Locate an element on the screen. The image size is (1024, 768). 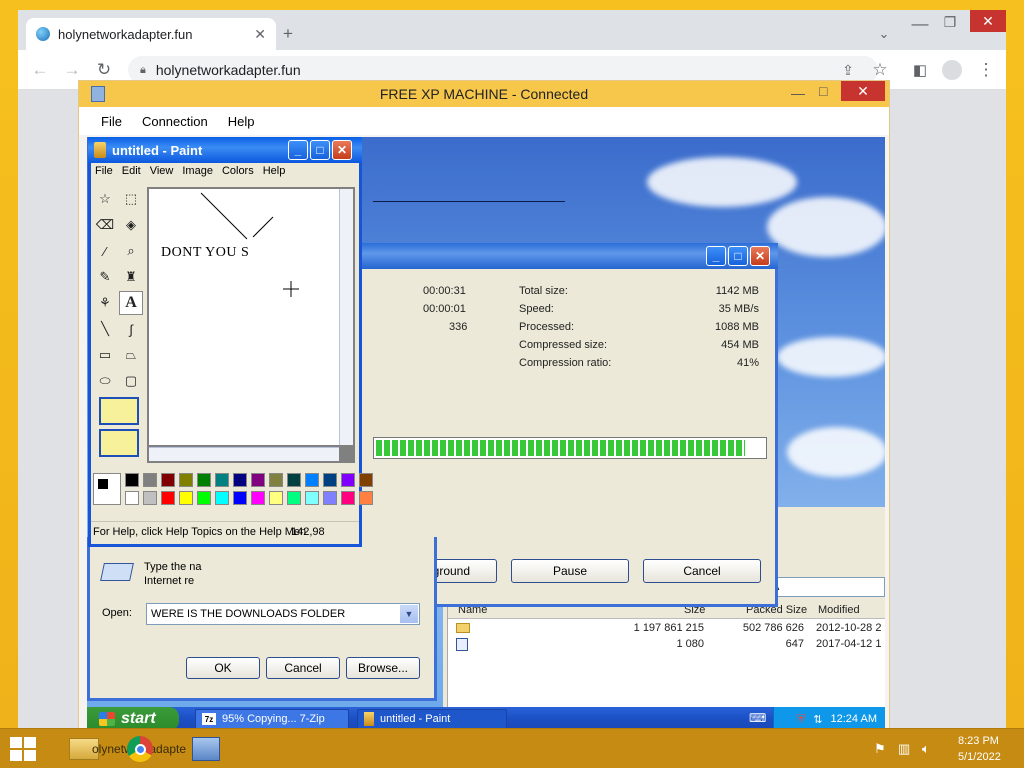
chevron-down-icon: ▼ is located at coordinates (409, 614).